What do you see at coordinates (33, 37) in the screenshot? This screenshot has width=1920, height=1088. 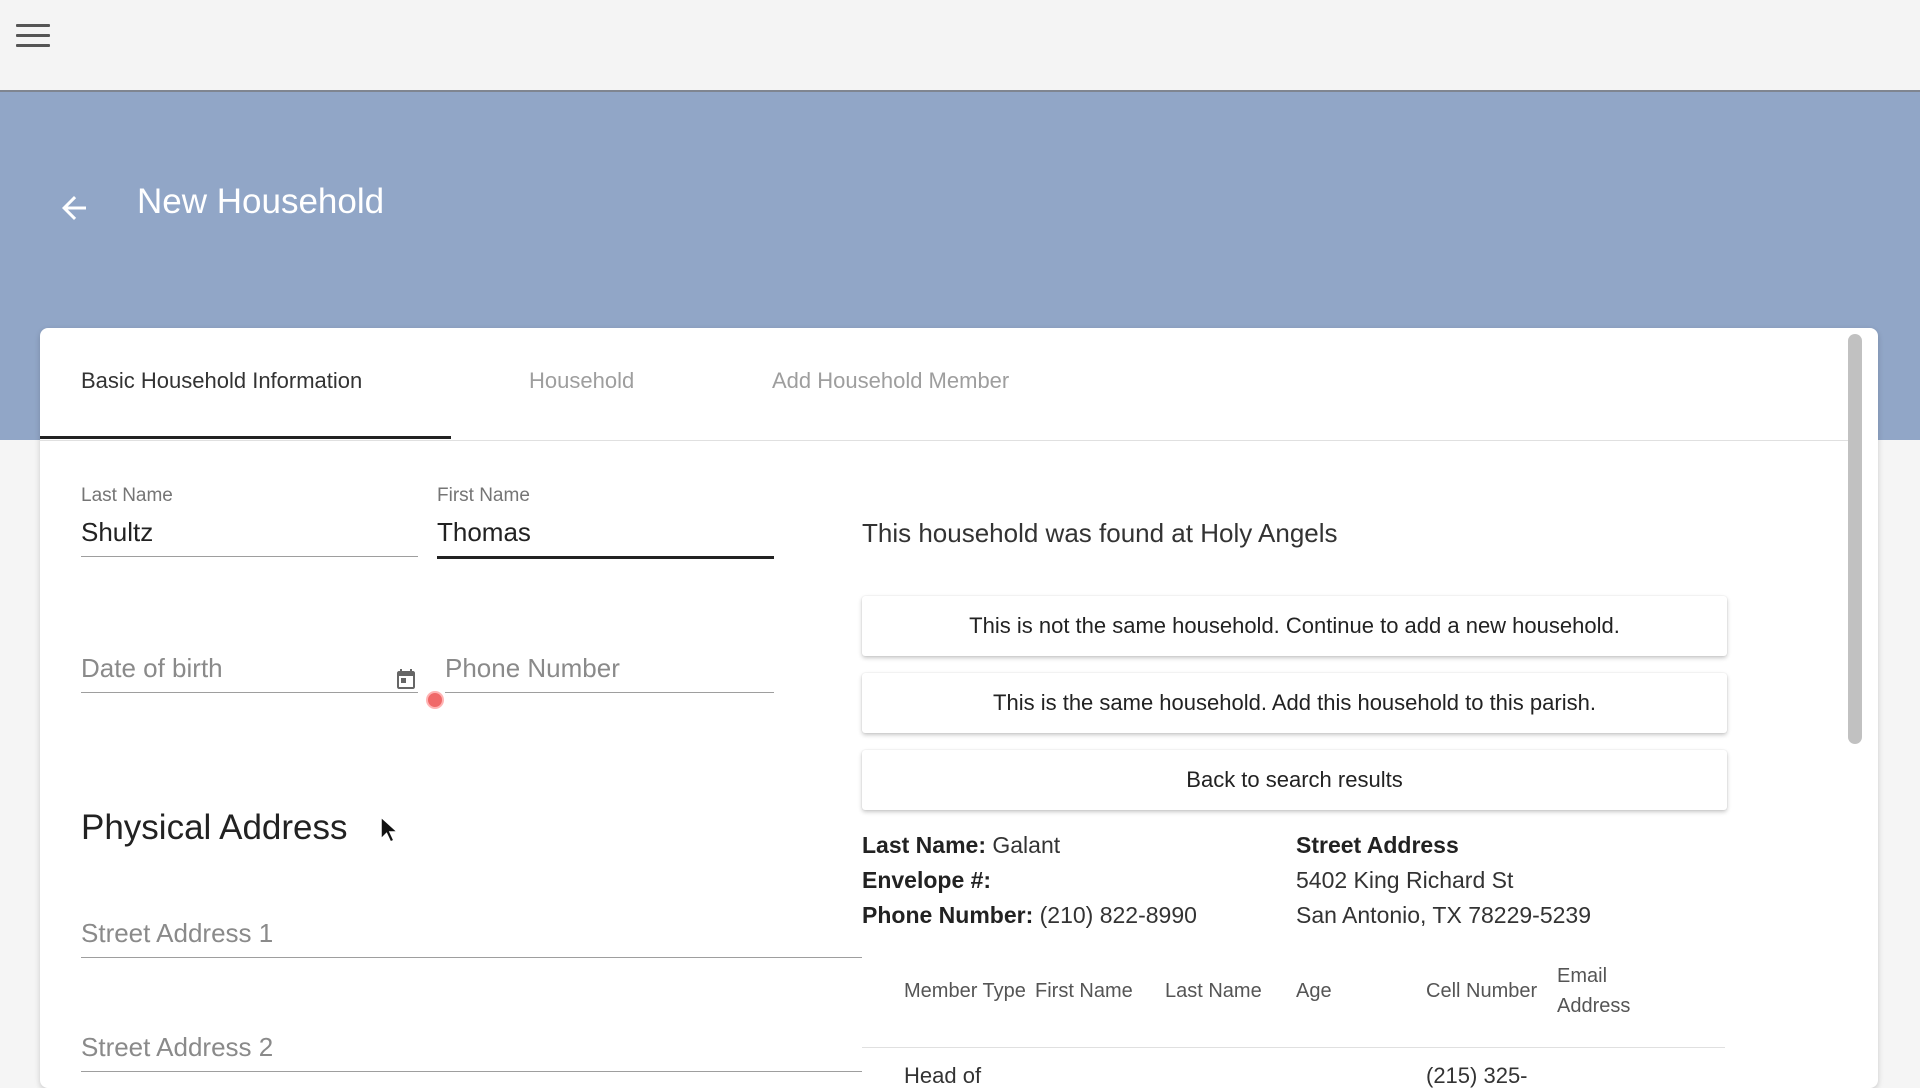 I see `menu-icon` at bounding box center [33, 37].